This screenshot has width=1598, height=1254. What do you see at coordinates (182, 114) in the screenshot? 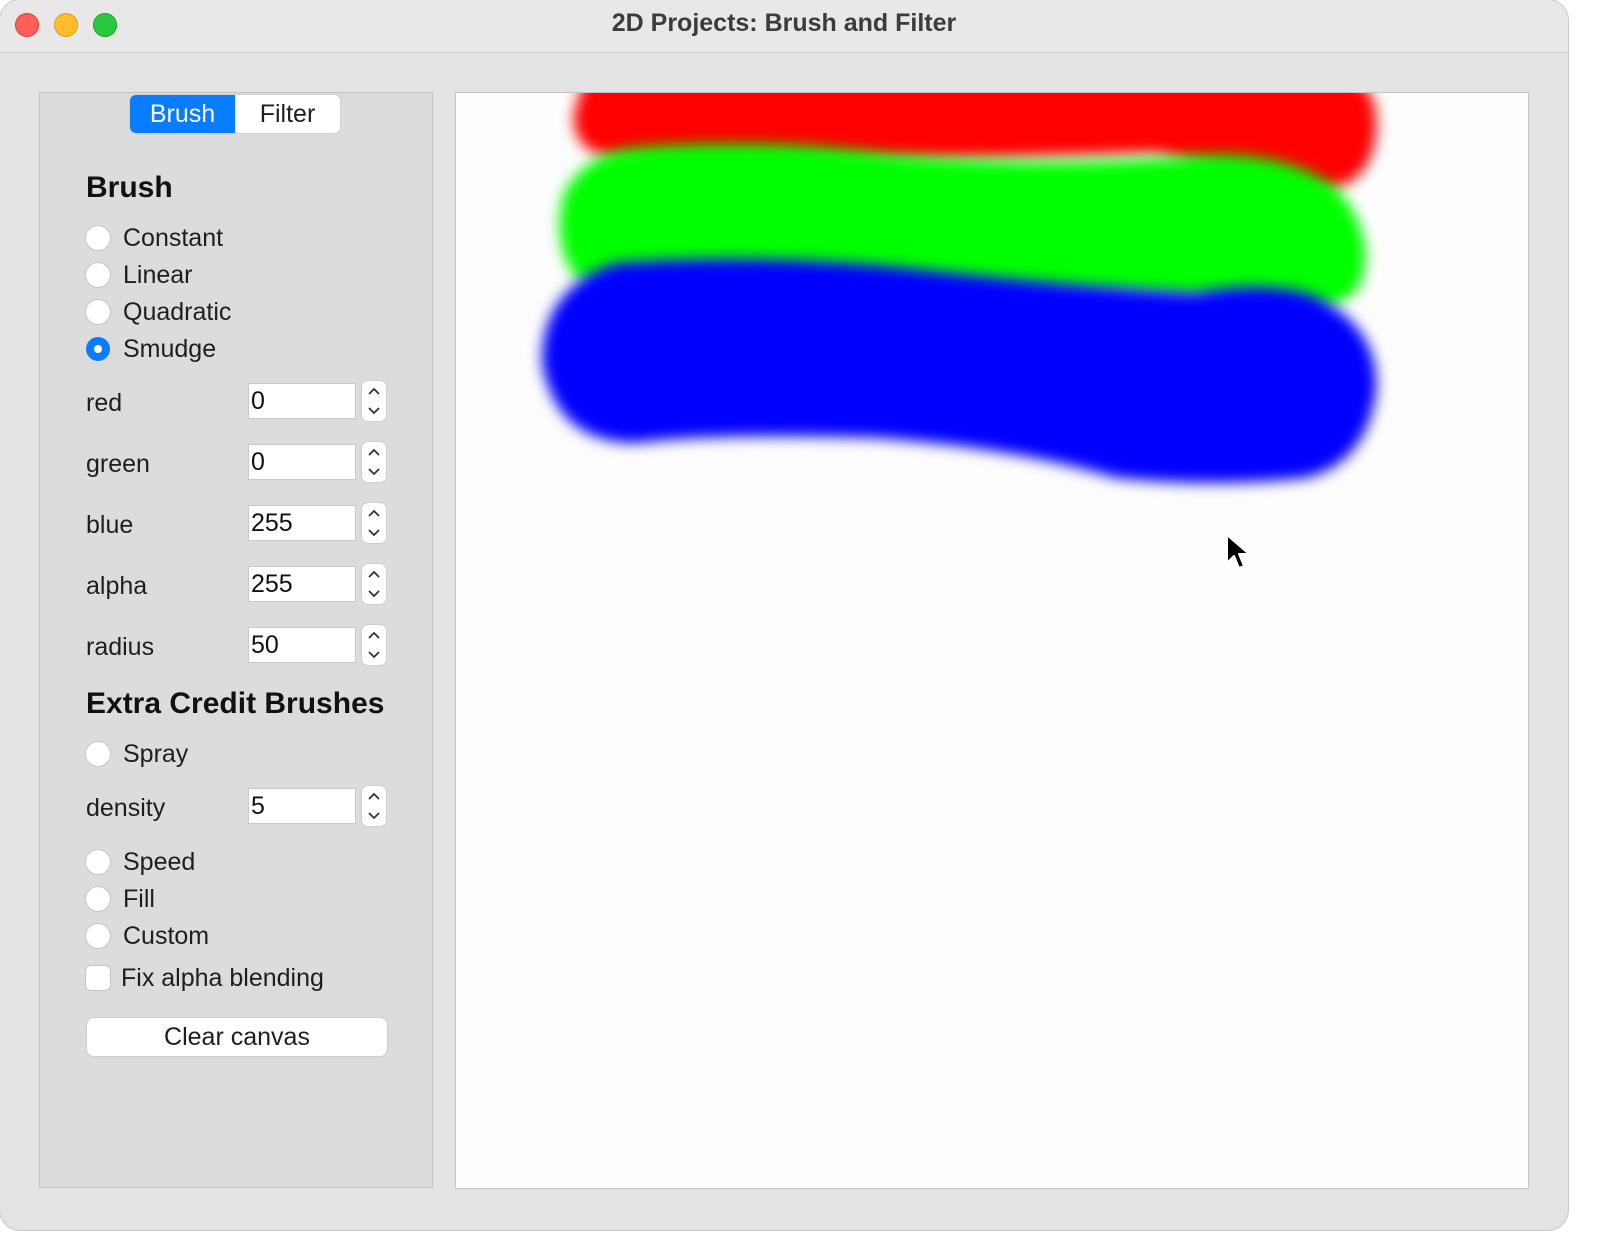
I see `tab-brush: Brush` at bounding box center [182, 114].